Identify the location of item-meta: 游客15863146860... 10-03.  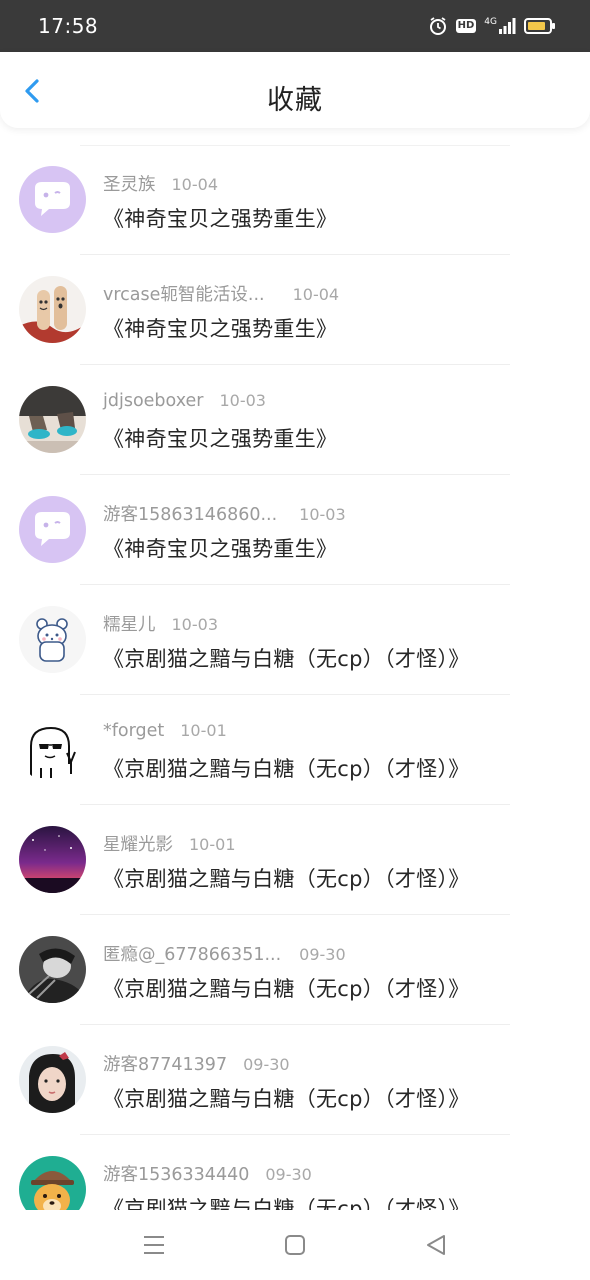
(224, 513).